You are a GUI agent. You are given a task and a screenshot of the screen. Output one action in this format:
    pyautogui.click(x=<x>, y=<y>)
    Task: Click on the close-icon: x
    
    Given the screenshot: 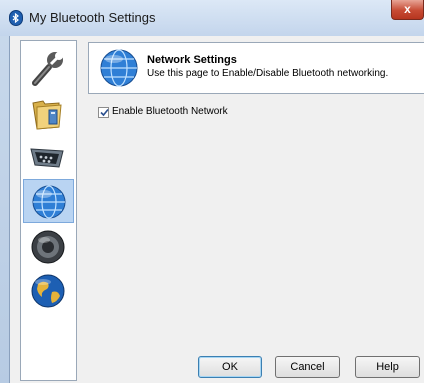 What is the action you would take?
    pyautogui.click(x=407, y=9)
    